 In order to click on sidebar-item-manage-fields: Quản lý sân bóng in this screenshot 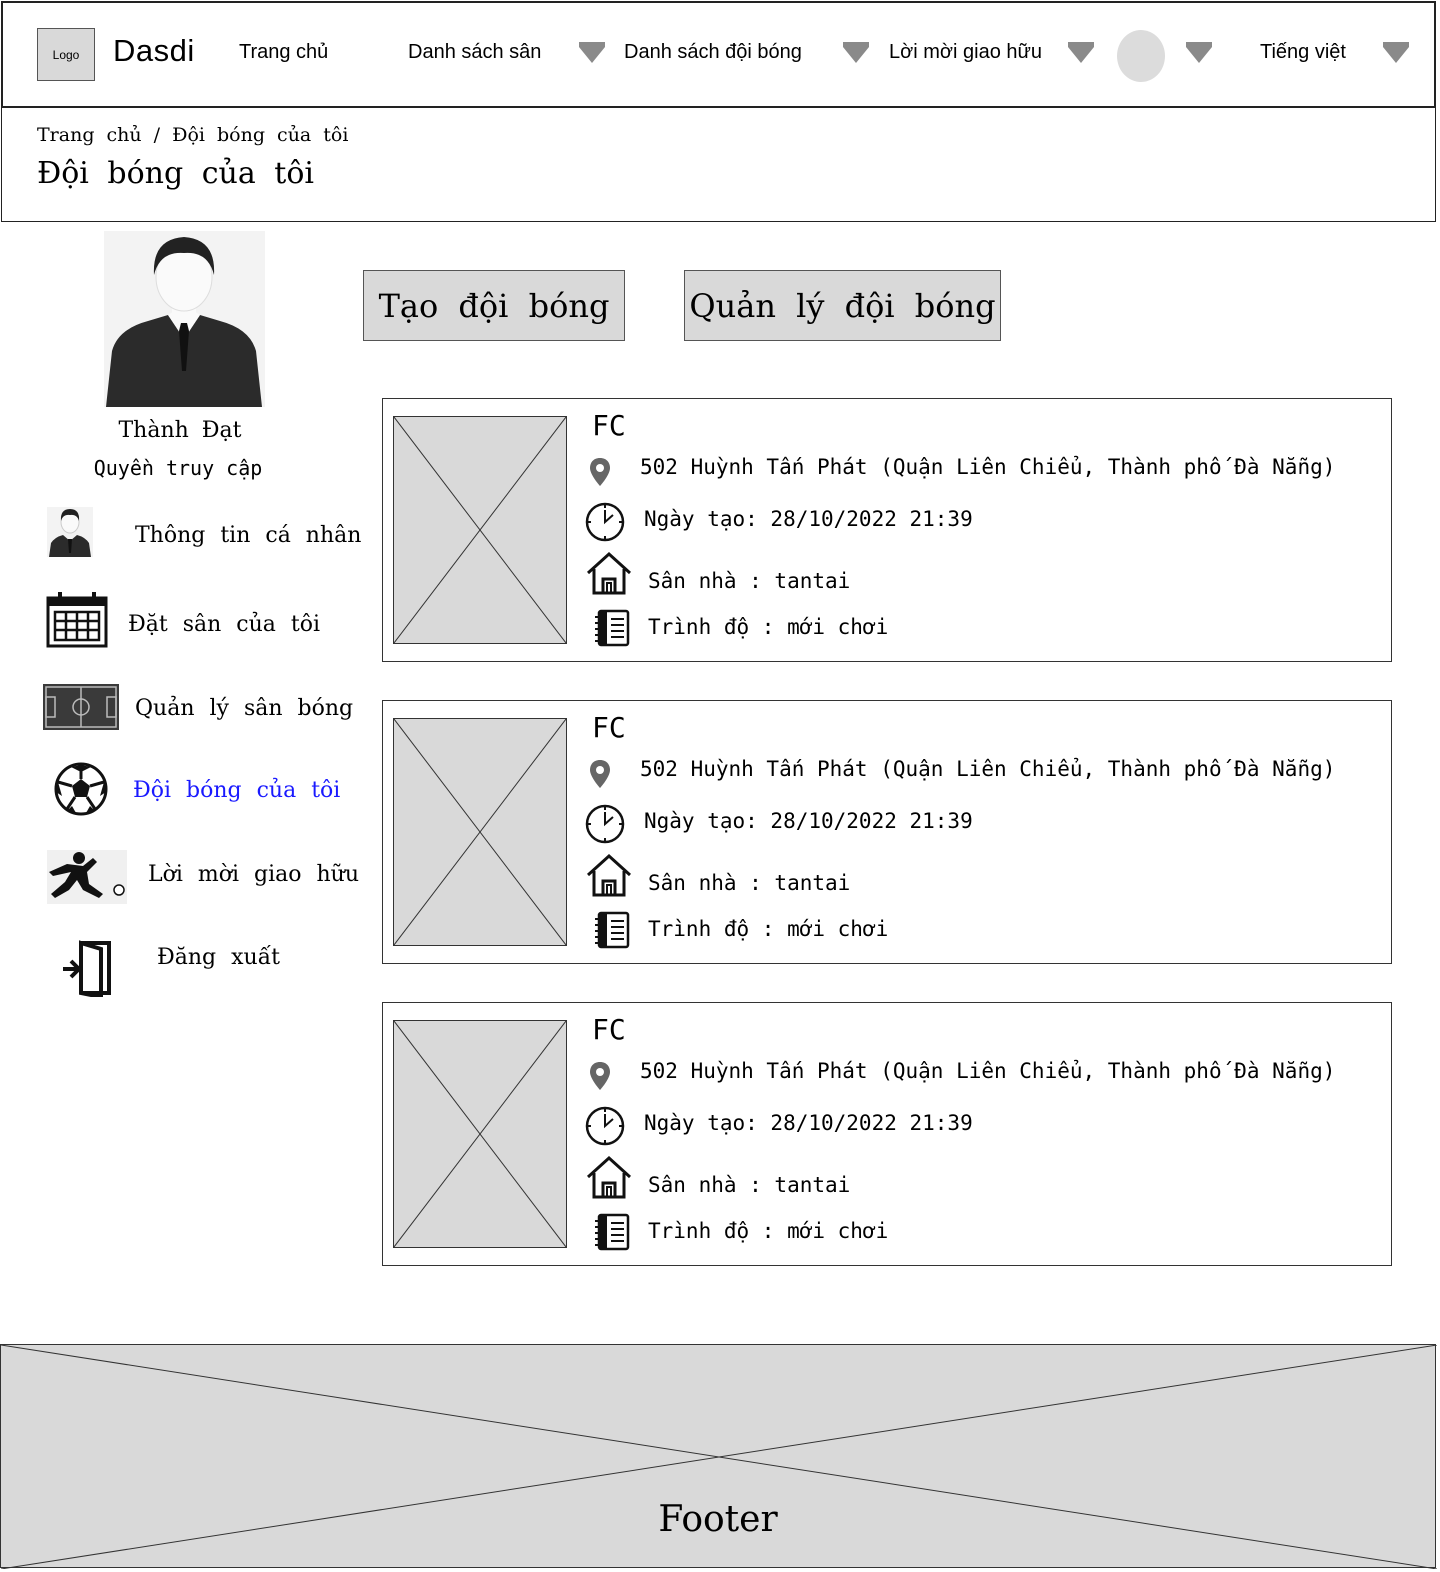, I will do `click(185, 710)`.